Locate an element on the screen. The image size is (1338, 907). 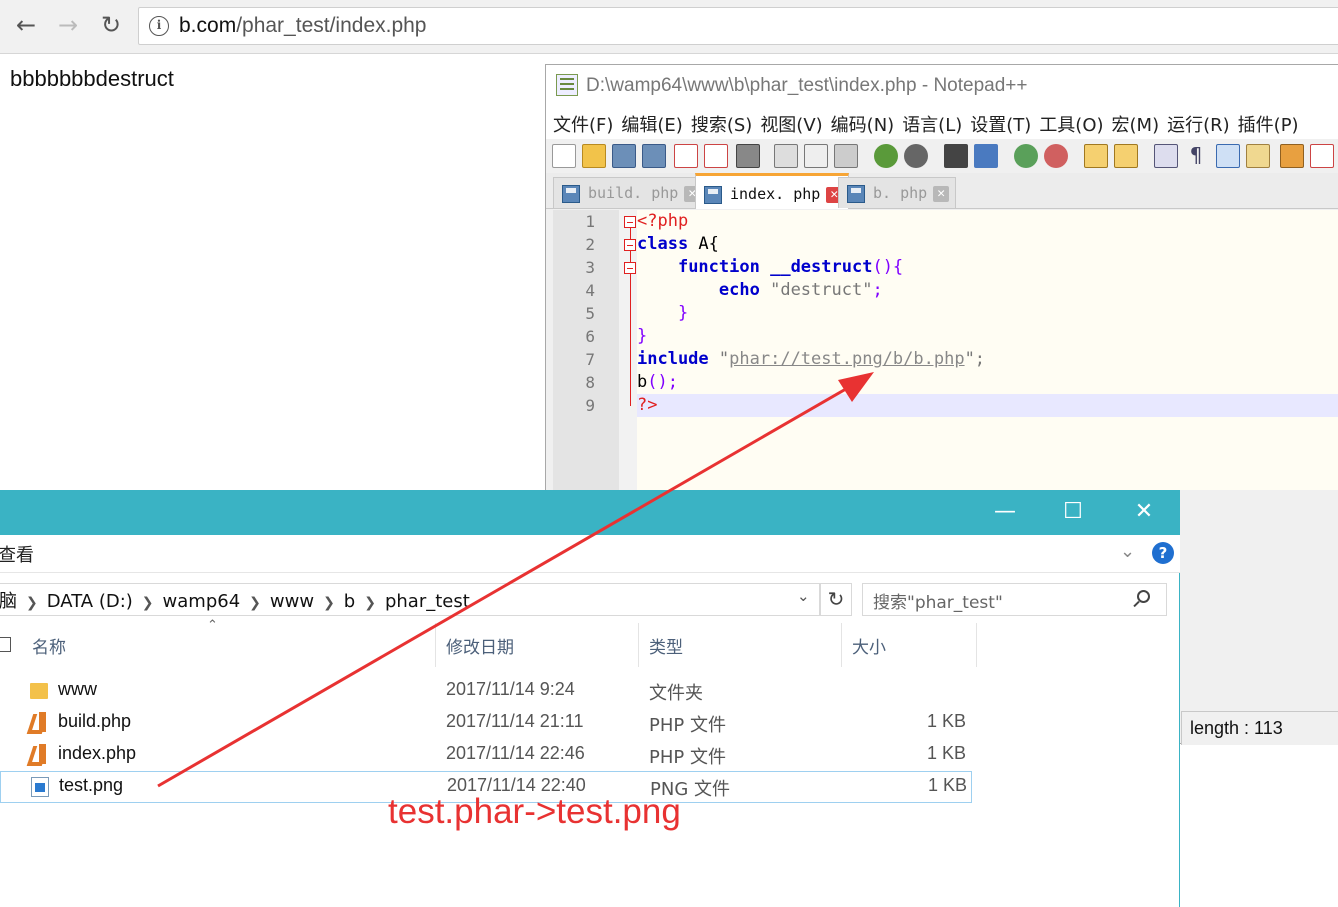
url-text: b.com/phar_test/index.php is located at coordinates (303, 26).